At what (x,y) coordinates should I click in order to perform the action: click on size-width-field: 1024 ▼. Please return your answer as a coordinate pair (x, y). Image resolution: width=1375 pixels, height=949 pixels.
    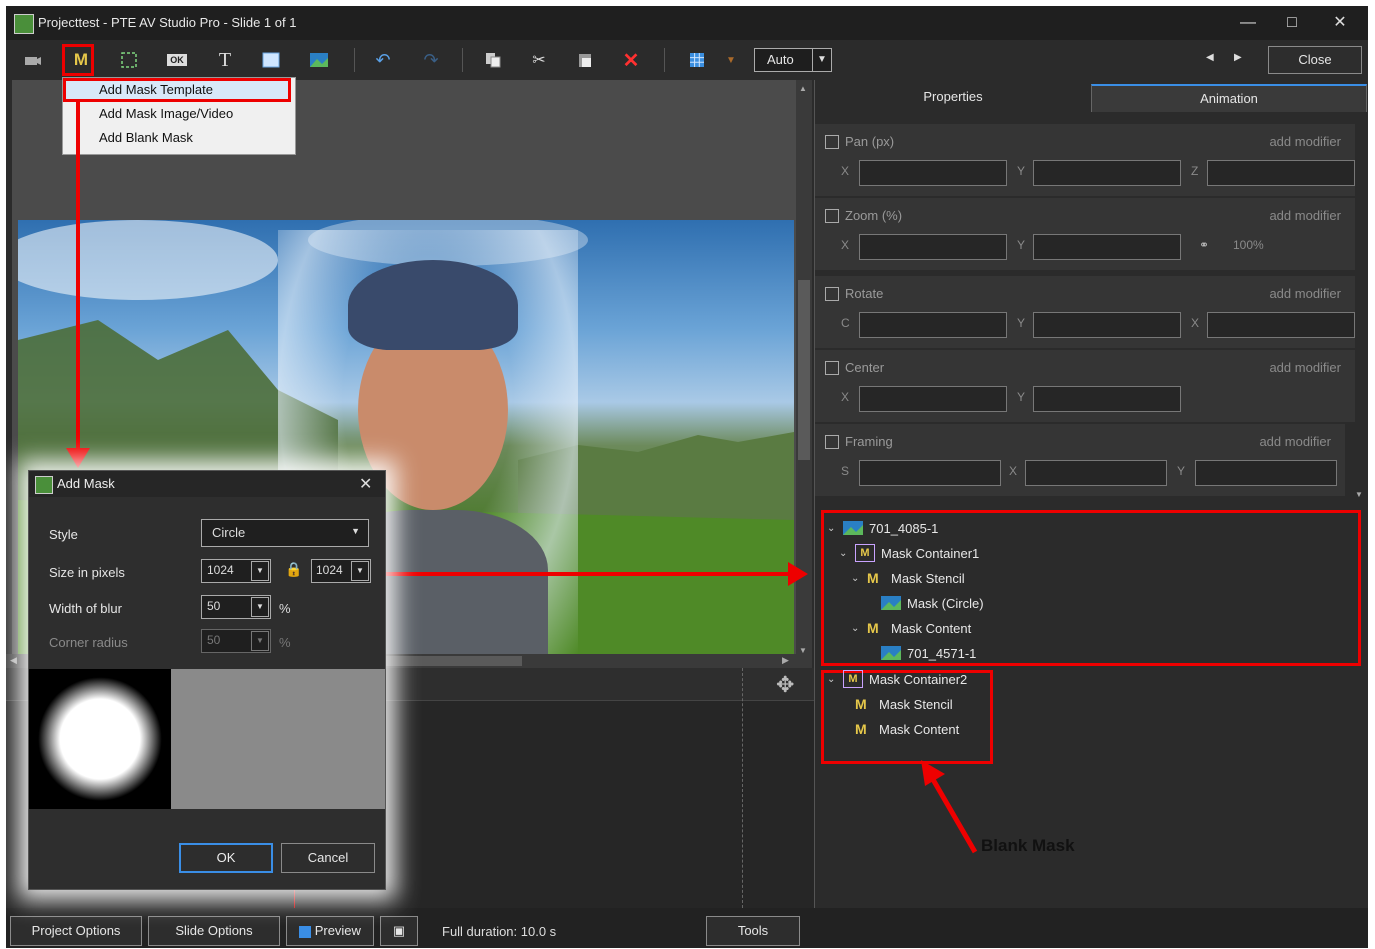
    Looking at the image, I should click on (236, 571).